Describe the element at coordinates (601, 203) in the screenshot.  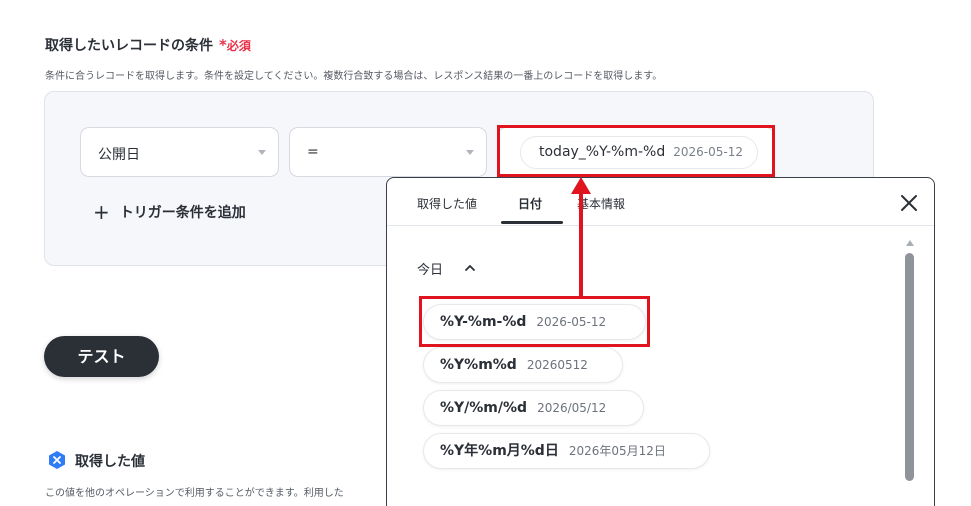
I see `tab-basic-info: 基本情報` at that location.